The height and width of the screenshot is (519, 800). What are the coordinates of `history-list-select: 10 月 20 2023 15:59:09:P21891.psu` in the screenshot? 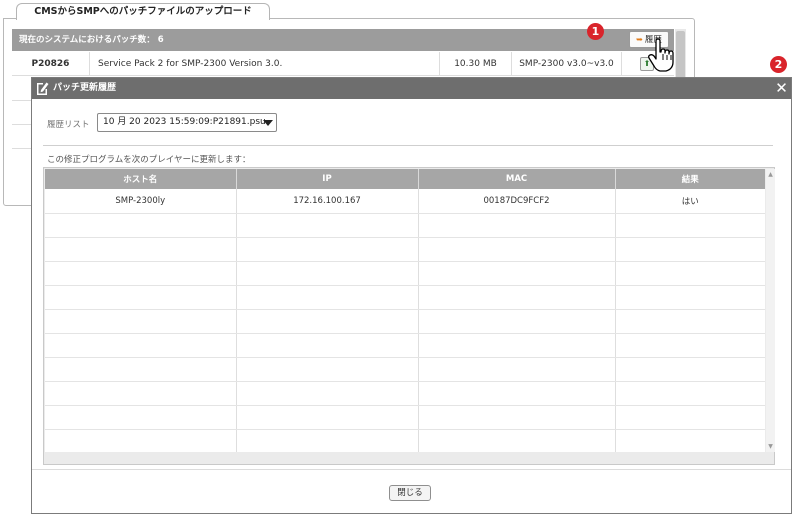 It's located at (187, 122).